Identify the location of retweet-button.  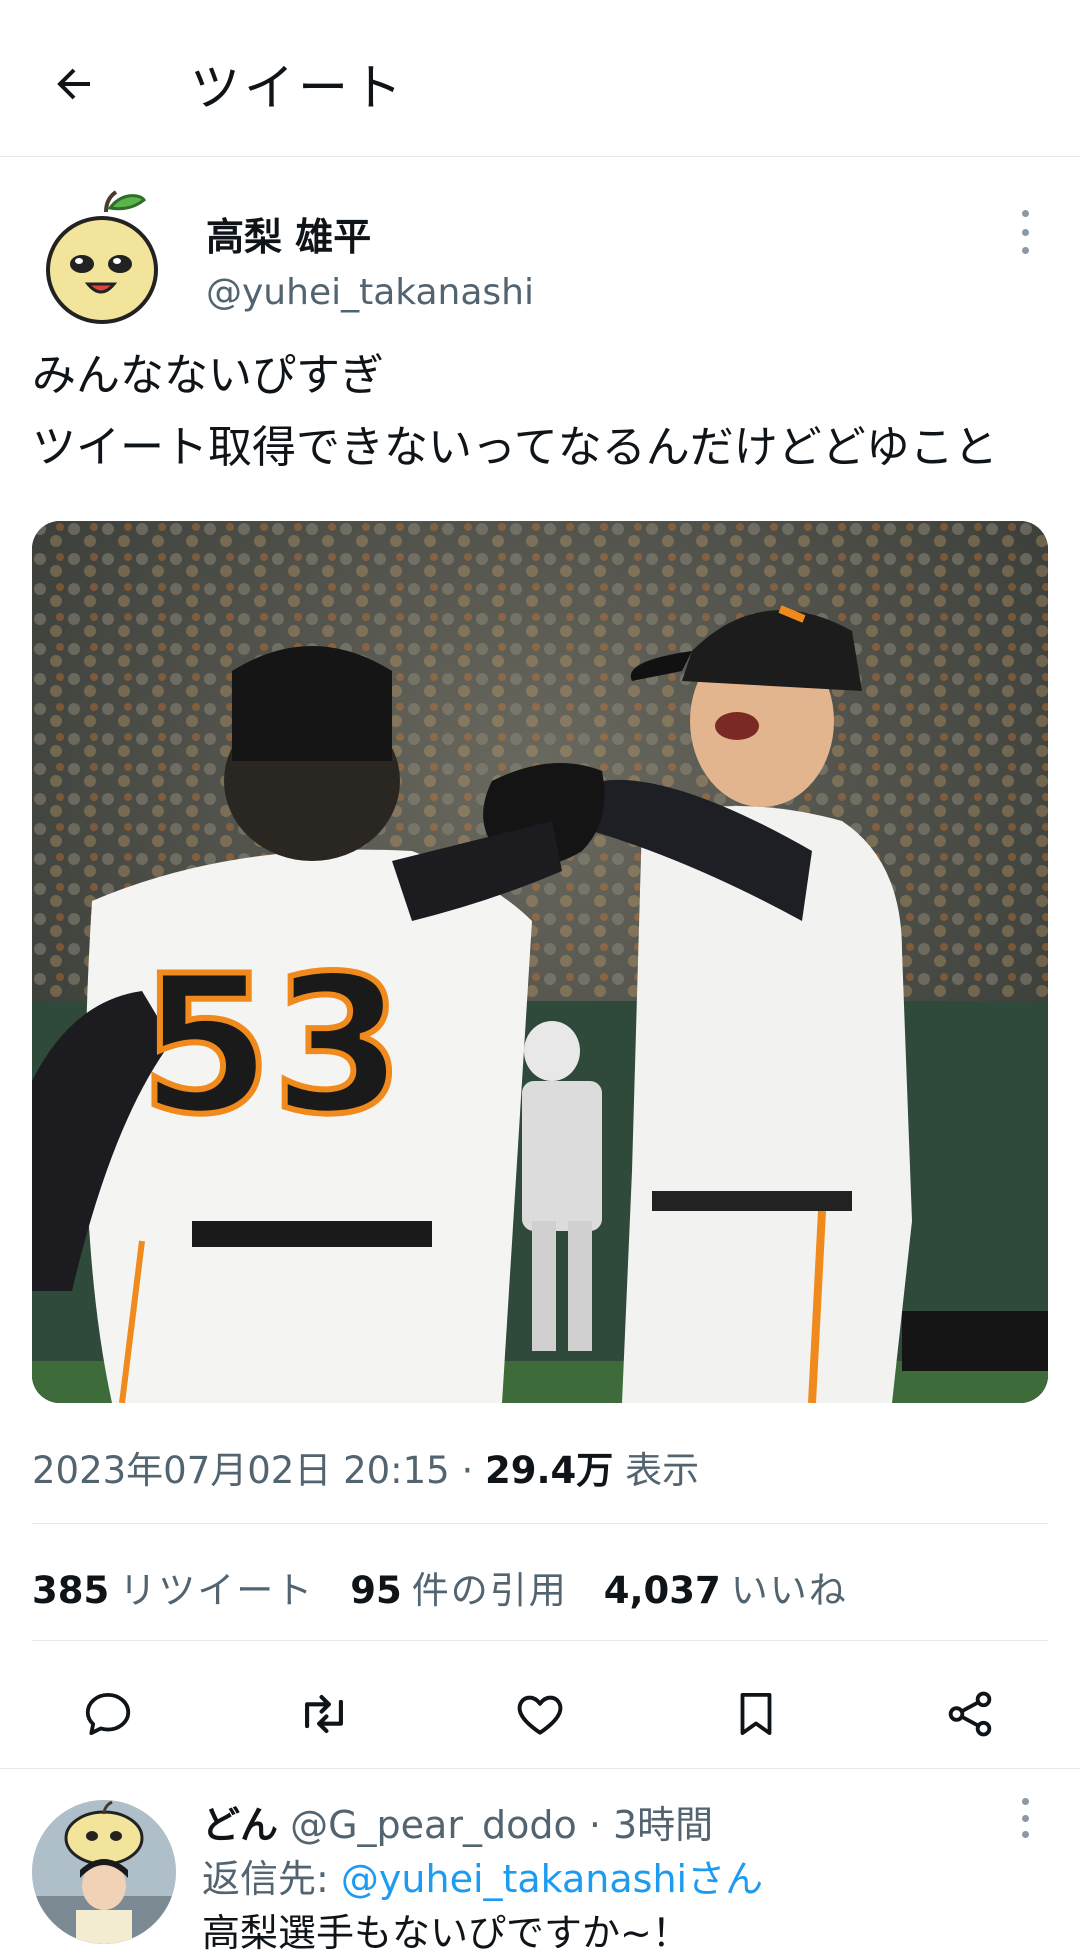
(324, 1714).